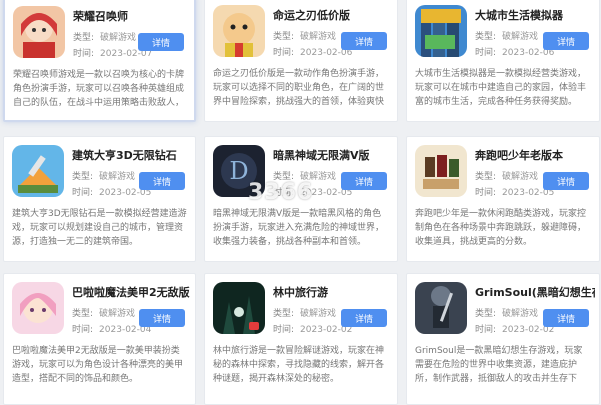 Image resolution: width=601 pixels, height=405 pixels. What do you see at coordinates (535, 292) in the screenshot?
I see `game-title: GrimSoul(黑暗幻想生存汉` at bounding box center [535, 292].